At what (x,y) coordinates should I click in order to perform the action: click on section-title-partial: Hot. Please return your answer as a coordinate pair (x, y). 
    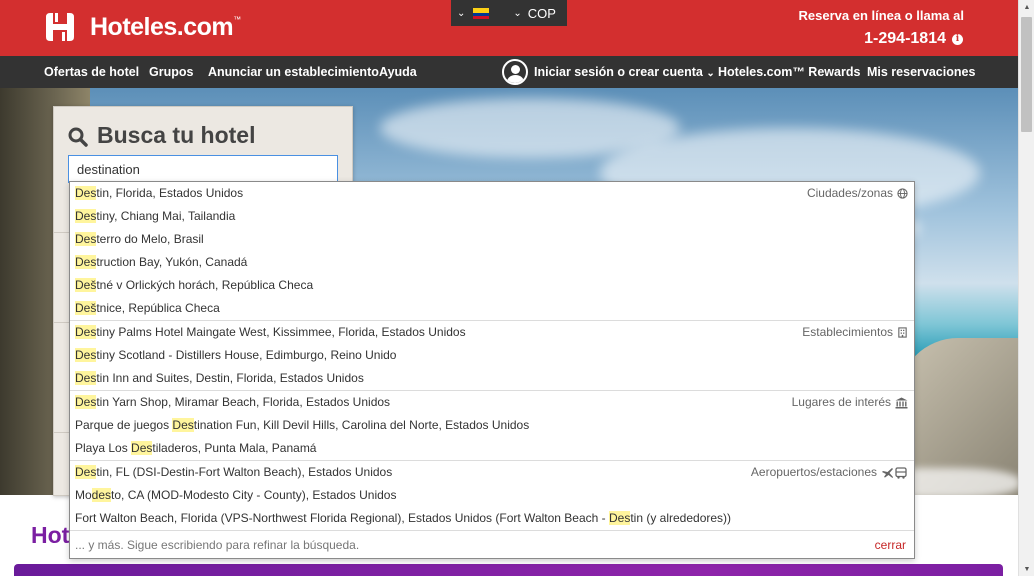
    Looking at the image, I should click on (50, 535).